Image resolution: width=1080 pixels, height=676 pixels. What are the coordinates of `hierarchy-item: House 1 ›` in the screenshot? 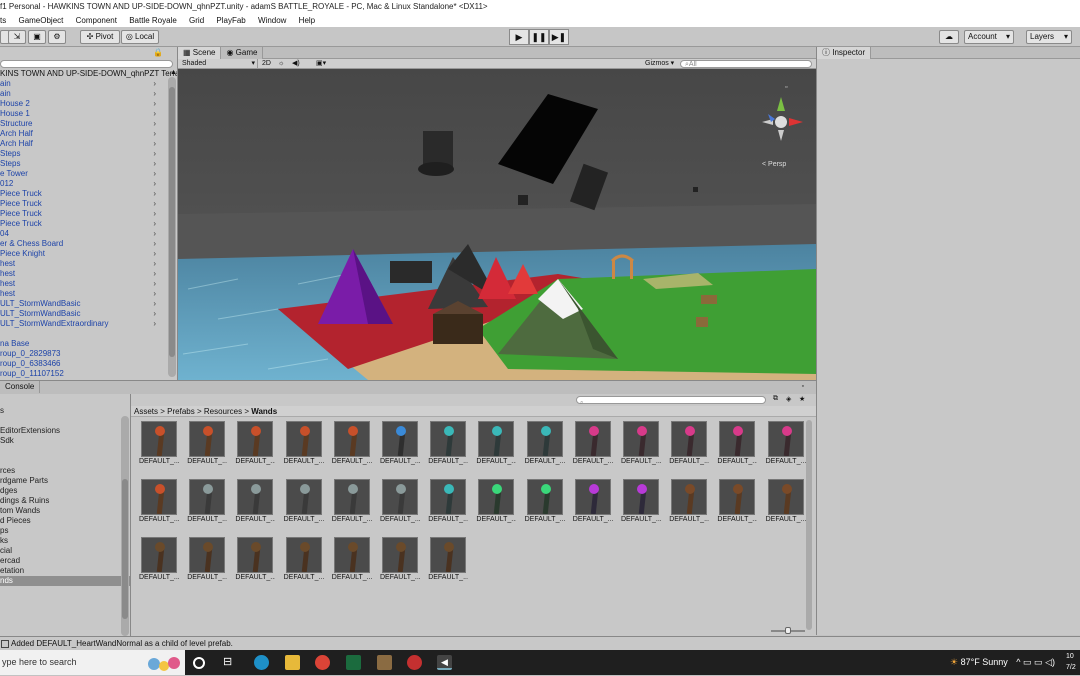 It's located at (85, 114).